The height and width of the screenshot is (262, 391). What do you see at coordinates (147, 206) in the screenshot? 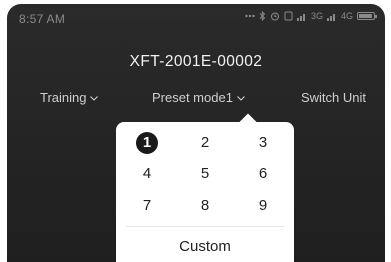
I see `preset-option-7: 7` at bounding box center [147, 206].